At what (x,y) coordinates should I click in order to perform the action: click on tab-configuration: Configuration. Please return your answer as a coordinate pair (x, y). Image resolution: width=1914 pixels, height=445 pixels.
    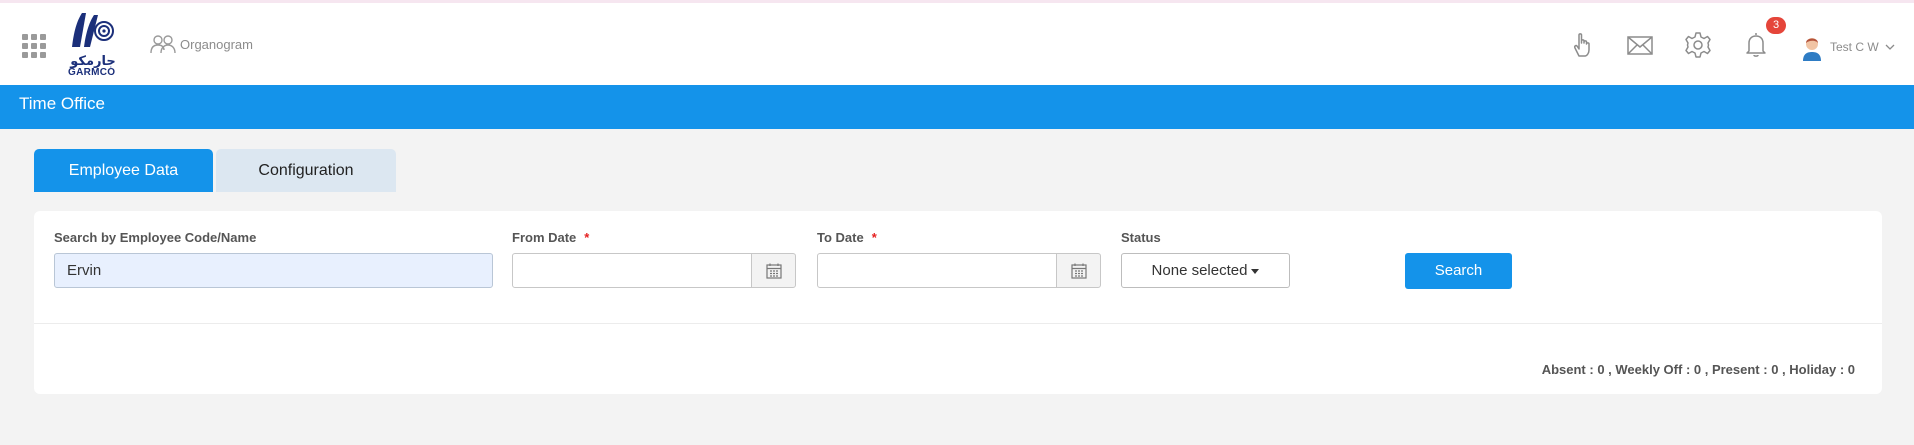
    Looking at the image, I should click on (306, 170).